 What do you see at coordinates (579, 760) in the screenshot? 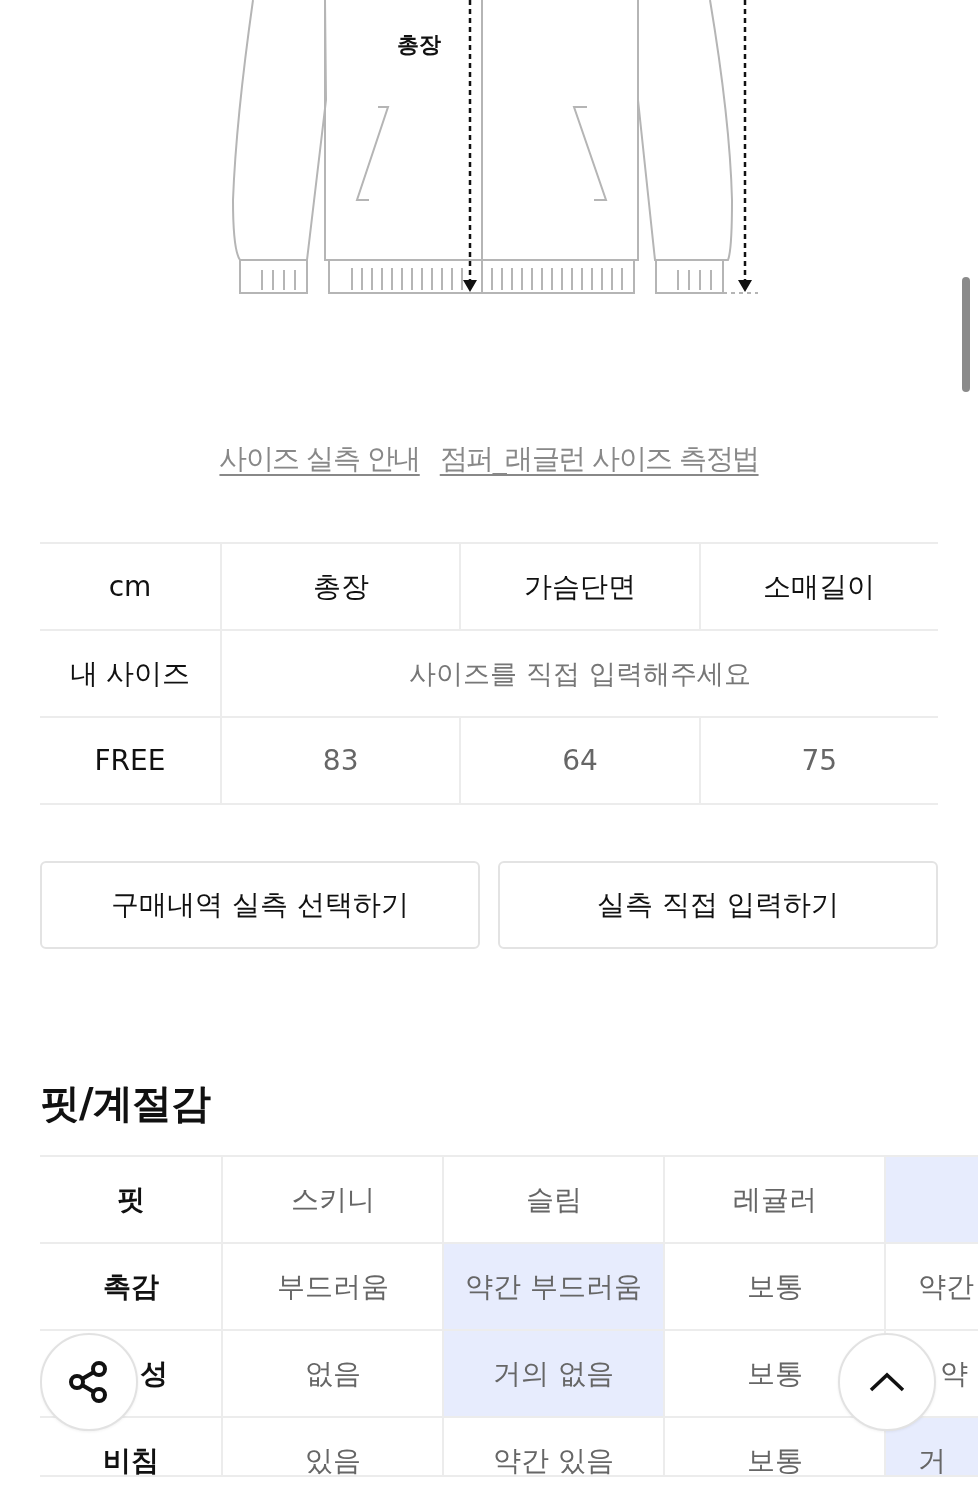
I see `table-cell: 64` at bounding box center [579, 760].